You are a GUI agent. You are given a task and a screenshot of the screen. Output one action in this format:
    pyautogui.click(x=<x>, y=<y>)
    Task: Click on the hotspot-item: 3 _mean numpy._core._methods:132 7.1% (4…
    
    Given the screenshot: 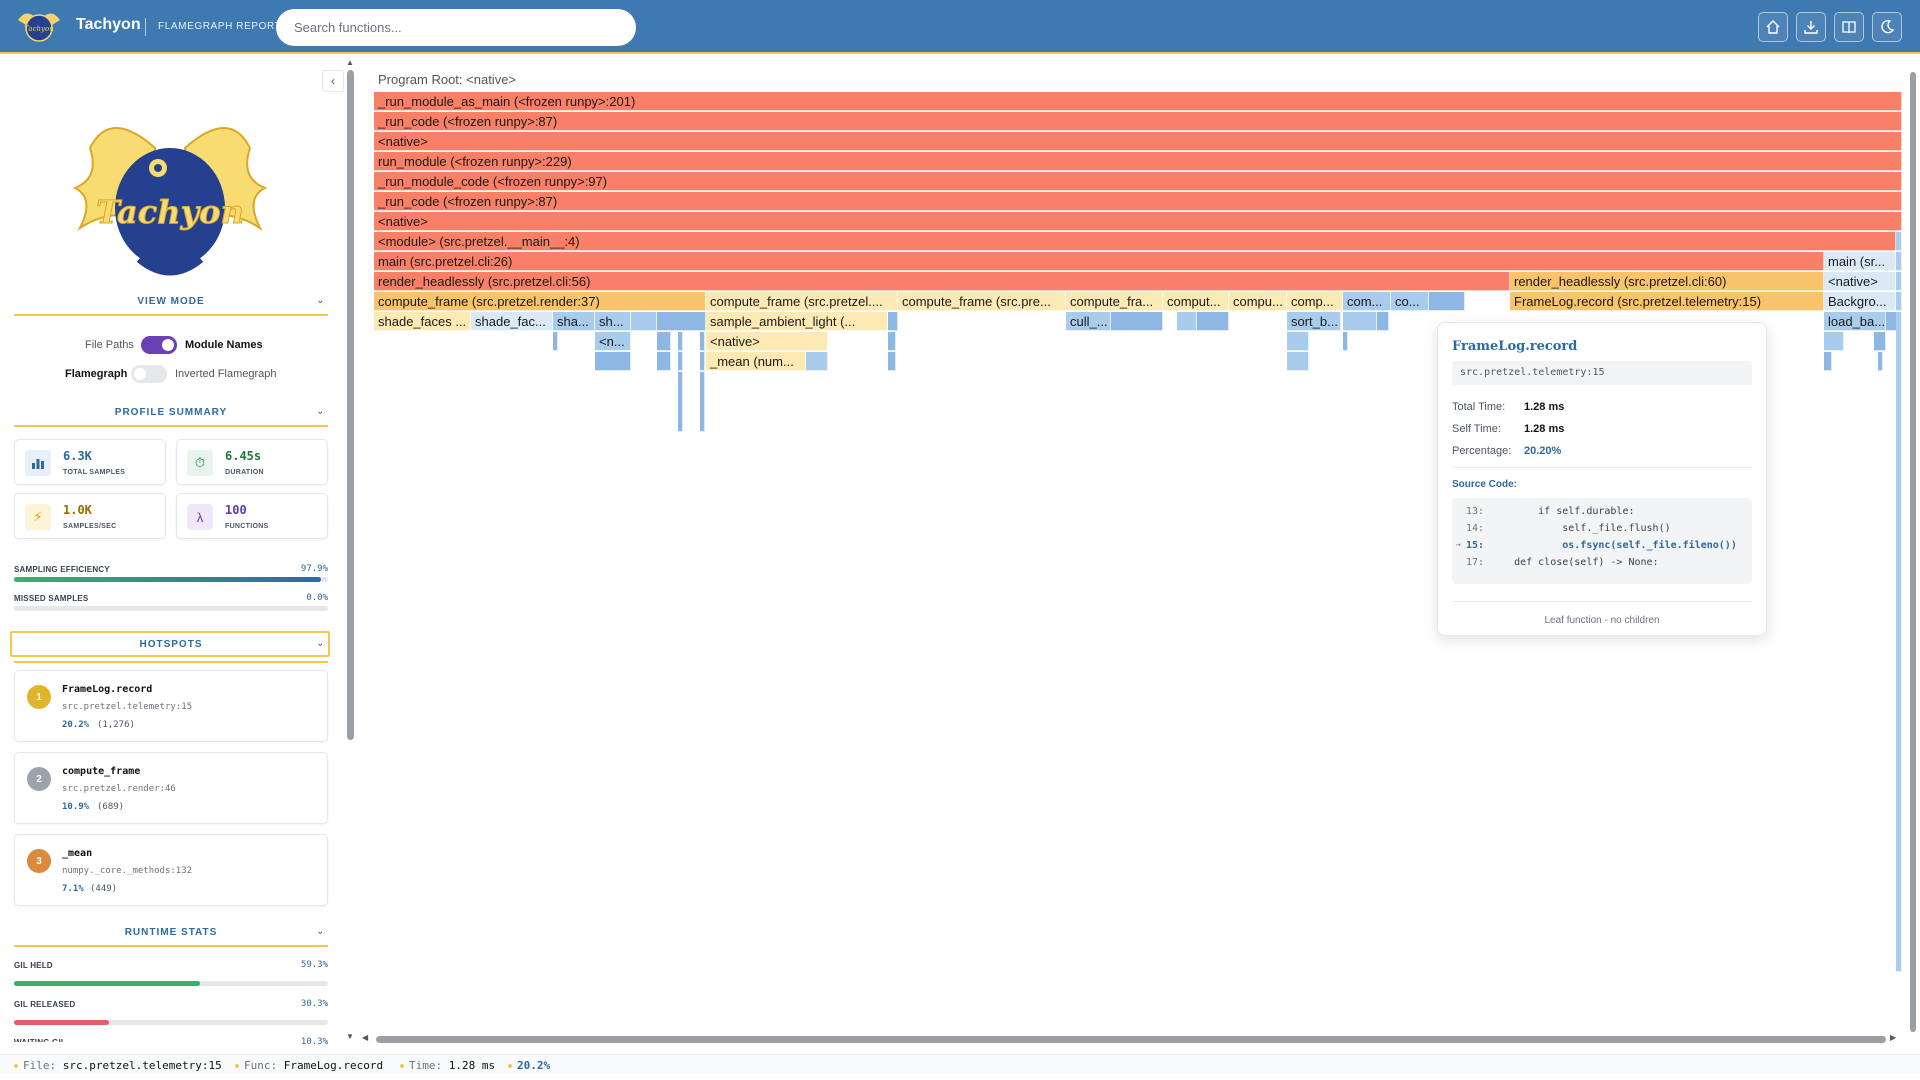 What is the action you would take?
    pyautogui.click(x=171, y=870)
    